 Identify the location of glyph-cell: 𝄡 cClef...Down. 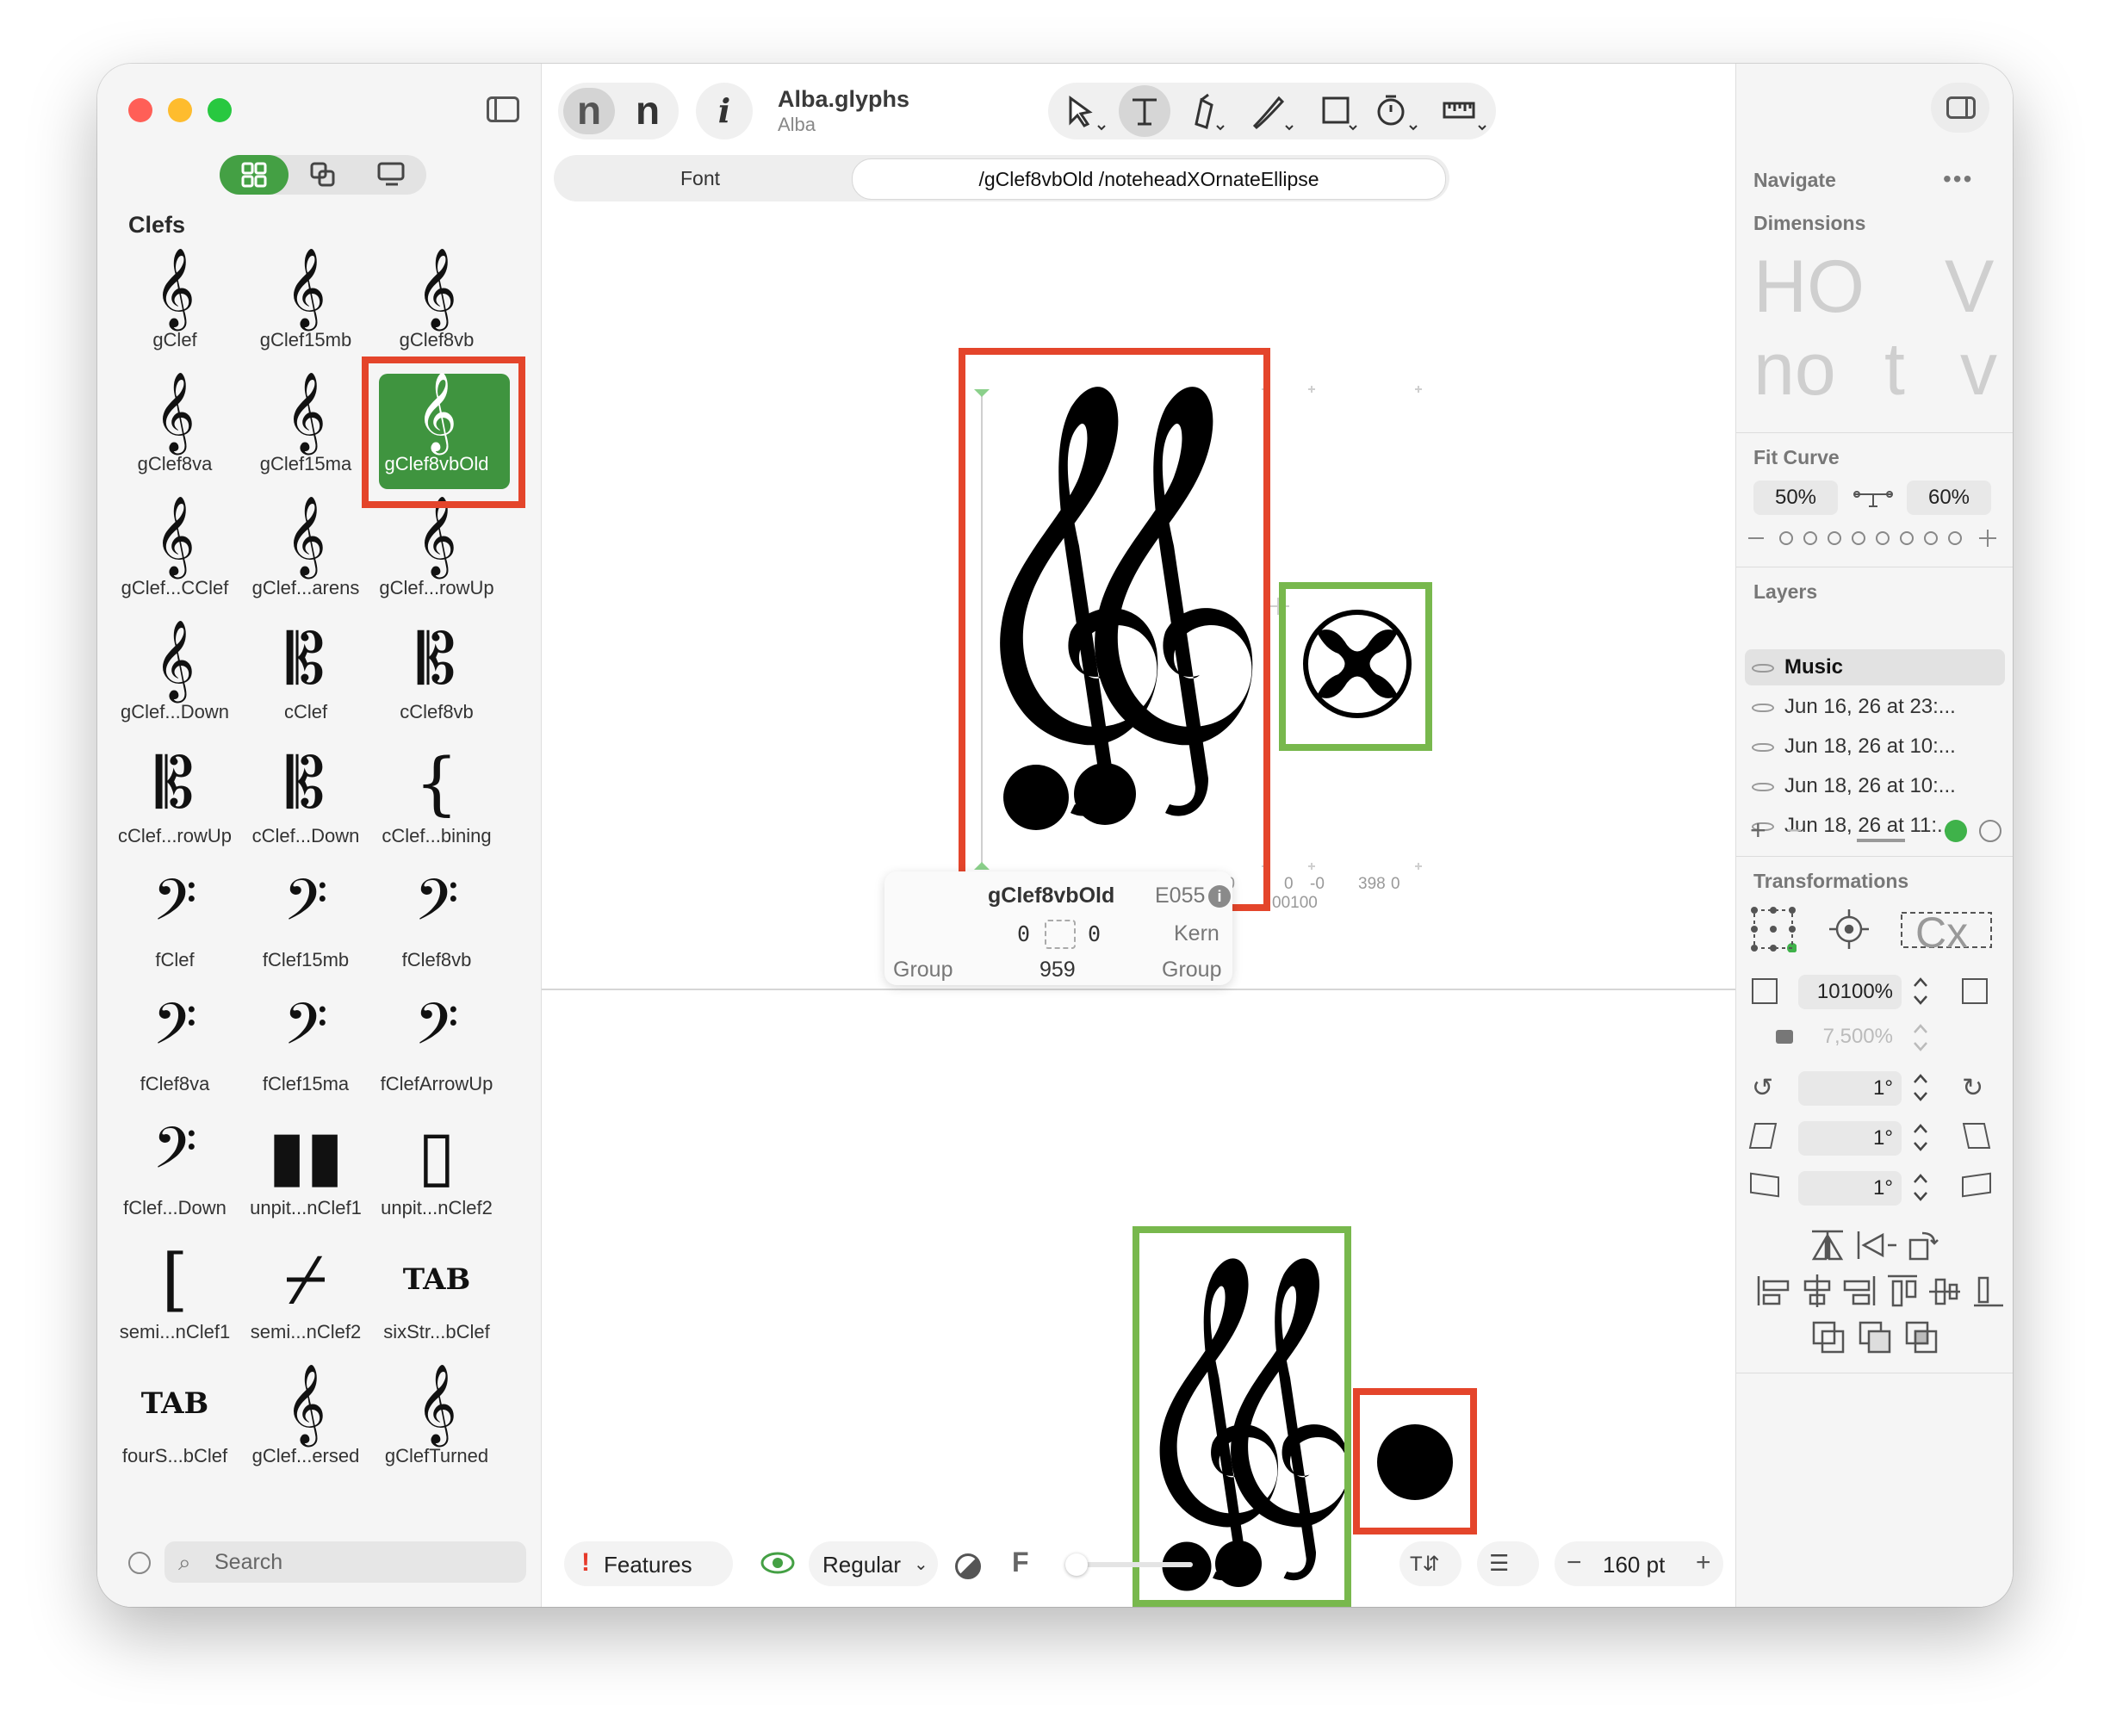
(306, 801).